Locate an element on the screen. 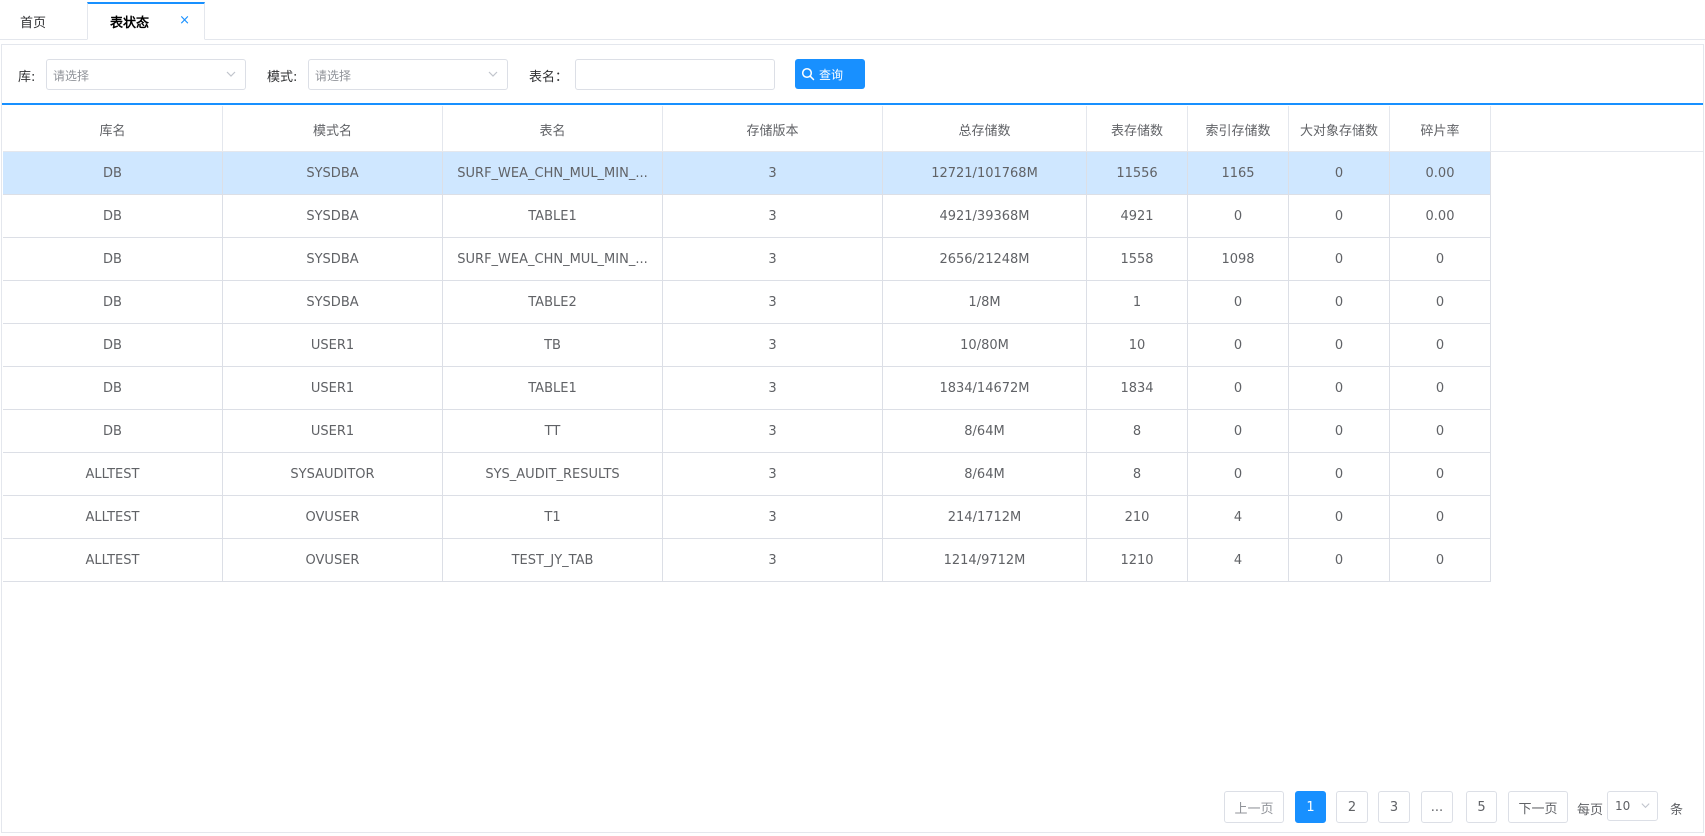 The width and height of the screenshot is (1705, 836). cell-table-storage: 4921 is located at coordinates (1137, 216).